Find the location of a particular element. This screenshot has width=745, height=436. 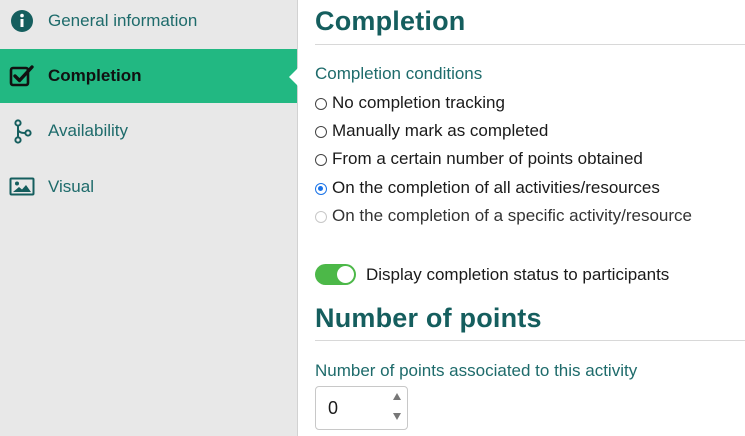

image-icon is located at coordinates (22, 187).